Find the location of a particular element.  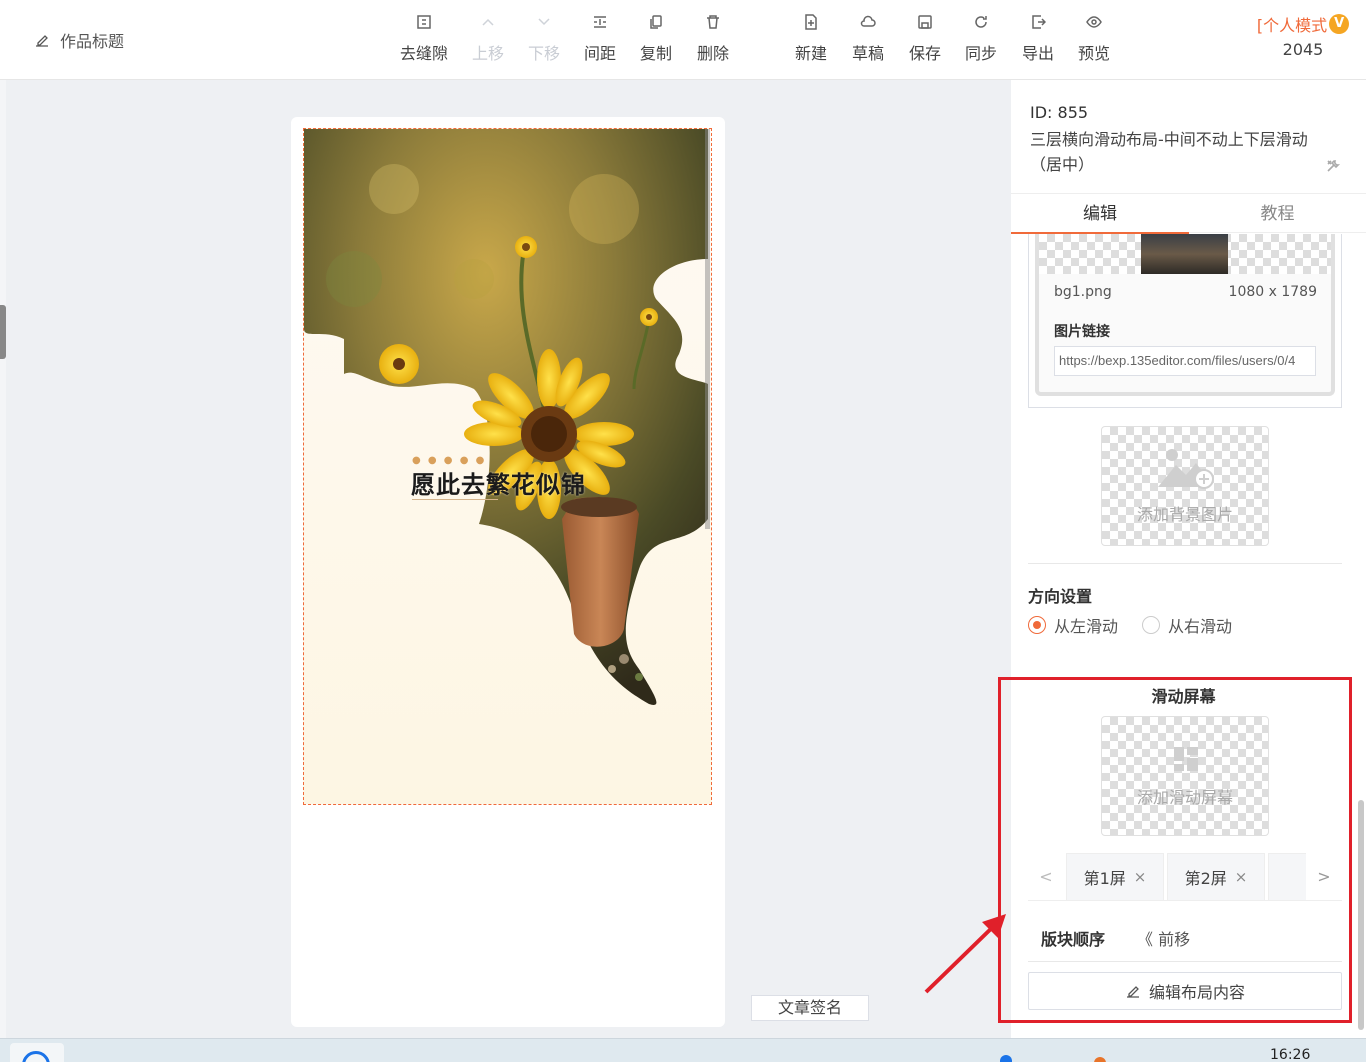

remove-gap-button: 去缝隙 is located at coordinates (424, 39).